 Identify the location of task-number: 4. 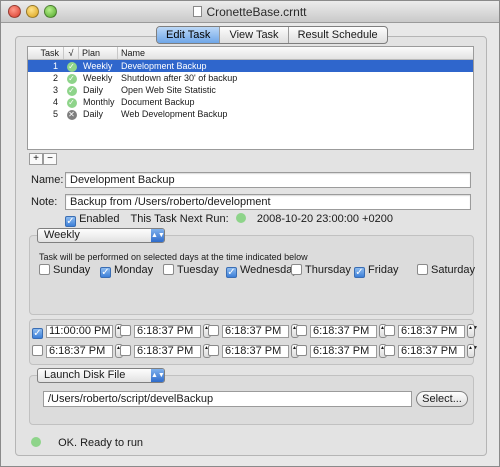
(55, 102).